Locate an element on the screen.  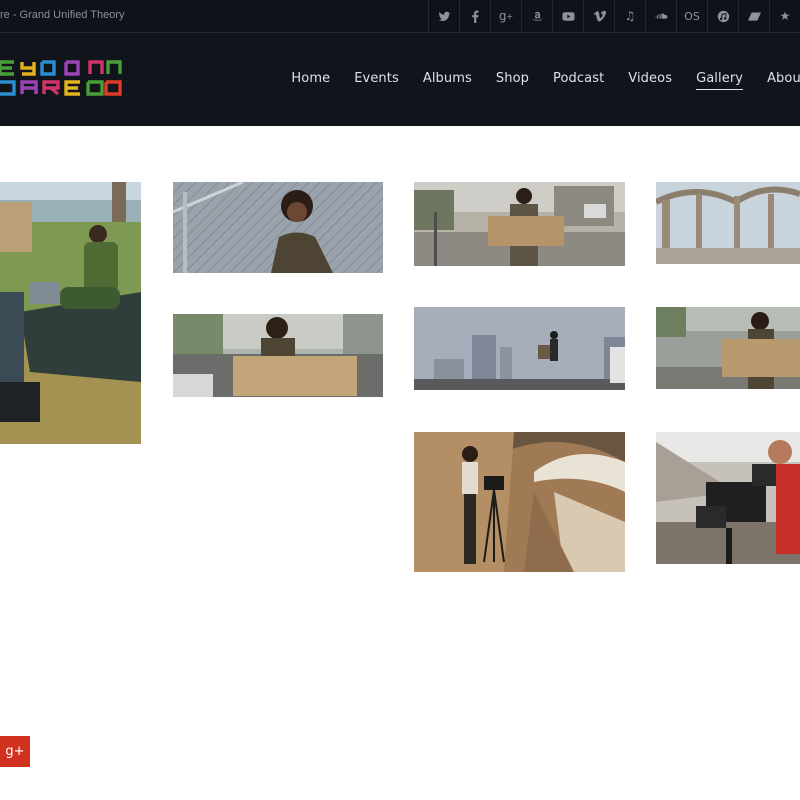
youtube-icon is located at coordinates (567, 16).